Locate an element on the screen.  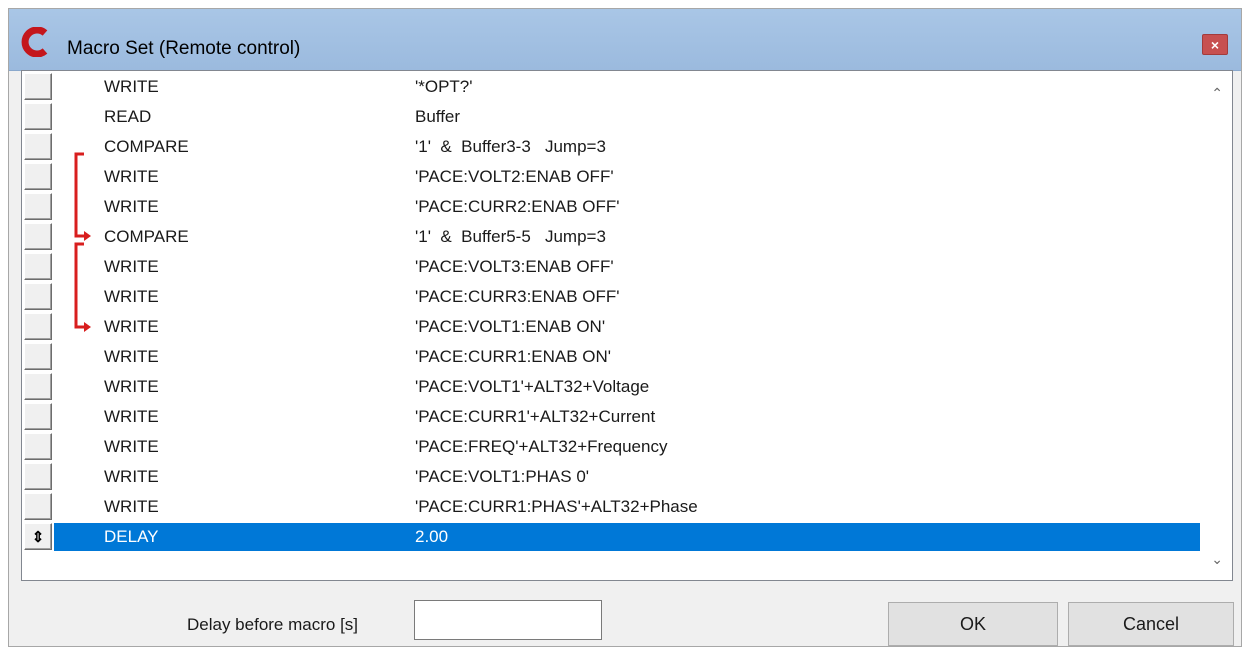
delay-before-macro-input is located at coordinates (508, 620).